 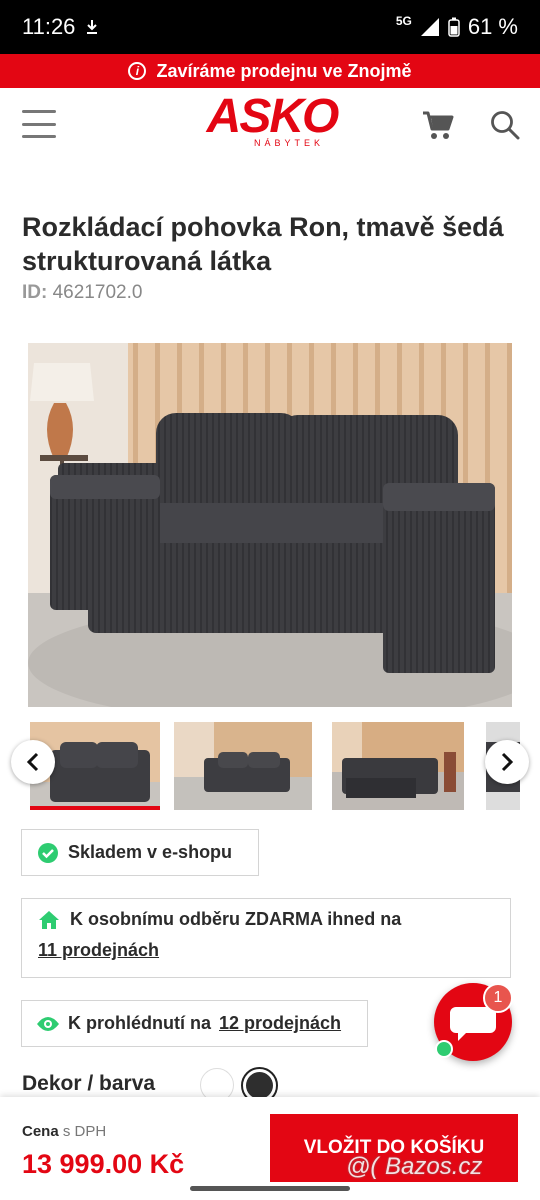 What do you see at coordinates (236, 919) in the screenshot?
I see `pickup-text: K osobnímu odběru ZDARMA ihned na` at bounding box center [236, 919].